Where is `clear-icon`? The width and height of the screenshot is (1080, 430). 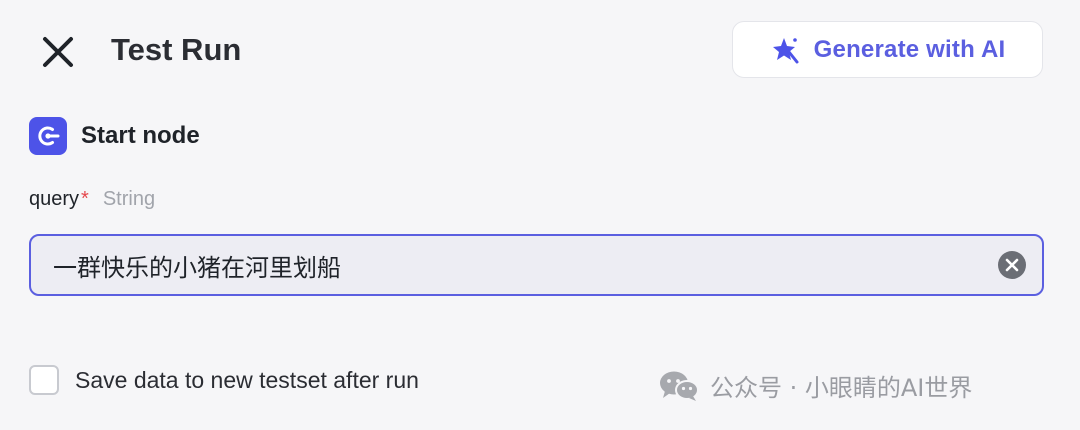 clear-icon is located at coordinates (1012, 265).